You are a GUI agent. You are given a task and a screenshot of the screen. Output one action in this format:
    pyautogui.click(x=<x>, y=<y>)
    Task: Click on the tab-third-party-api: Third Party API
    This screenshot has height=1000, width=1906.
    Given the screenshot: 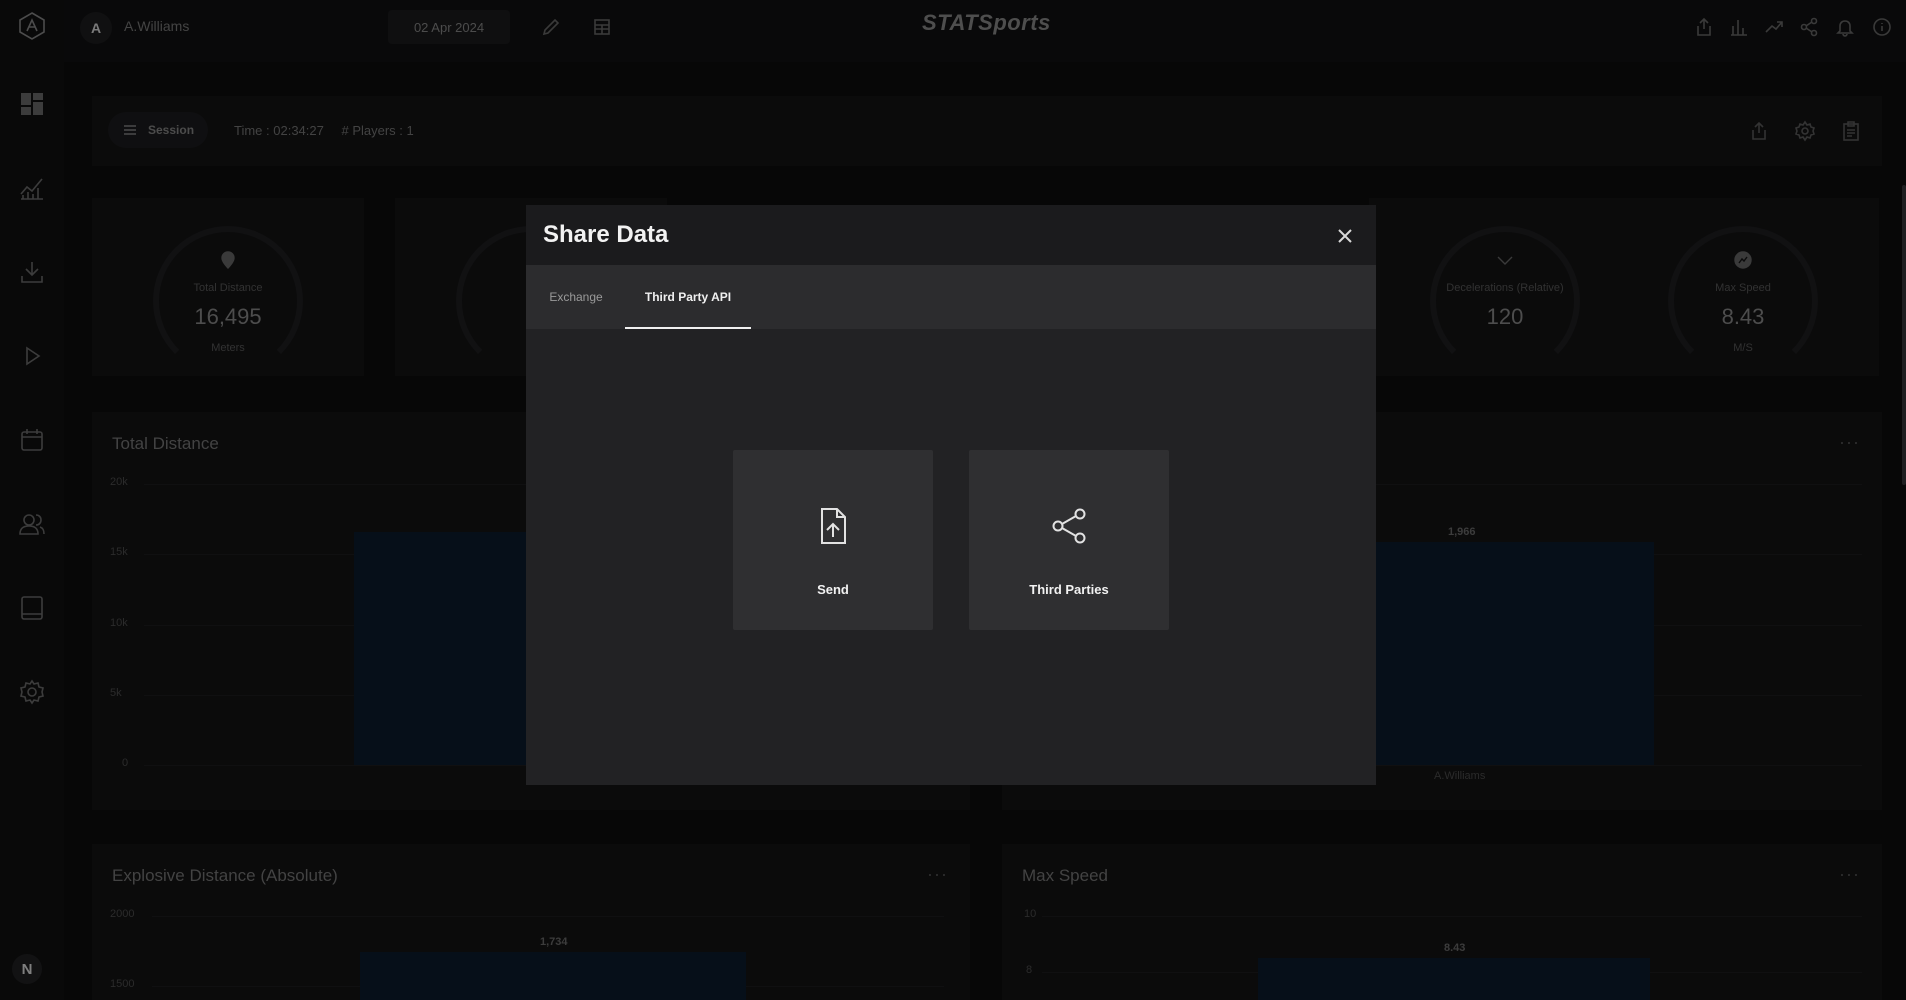 What is the action you would take?
    pyautogui.click(x=688, y=297)
    